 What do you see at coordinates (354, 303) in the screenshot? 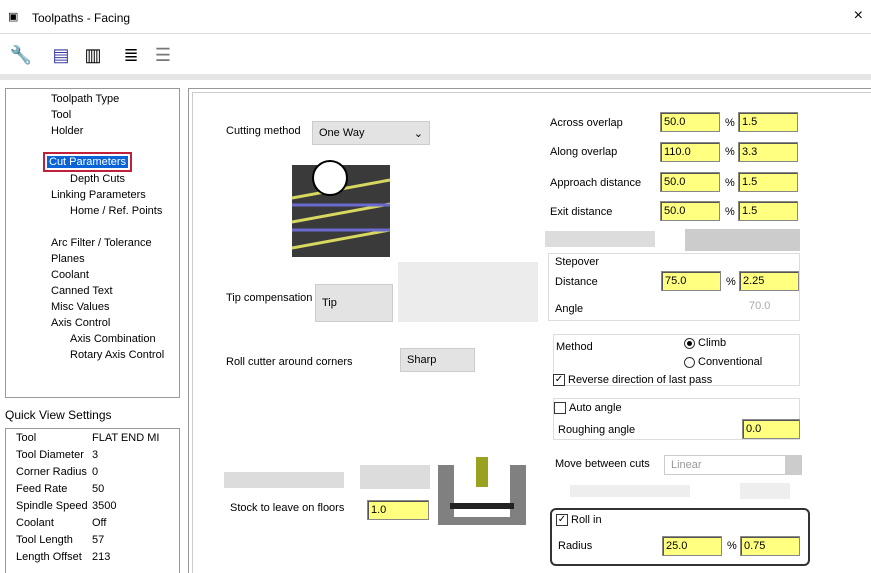
I see `tip-compensation-select: Tip` at bounding box center [354, 303].